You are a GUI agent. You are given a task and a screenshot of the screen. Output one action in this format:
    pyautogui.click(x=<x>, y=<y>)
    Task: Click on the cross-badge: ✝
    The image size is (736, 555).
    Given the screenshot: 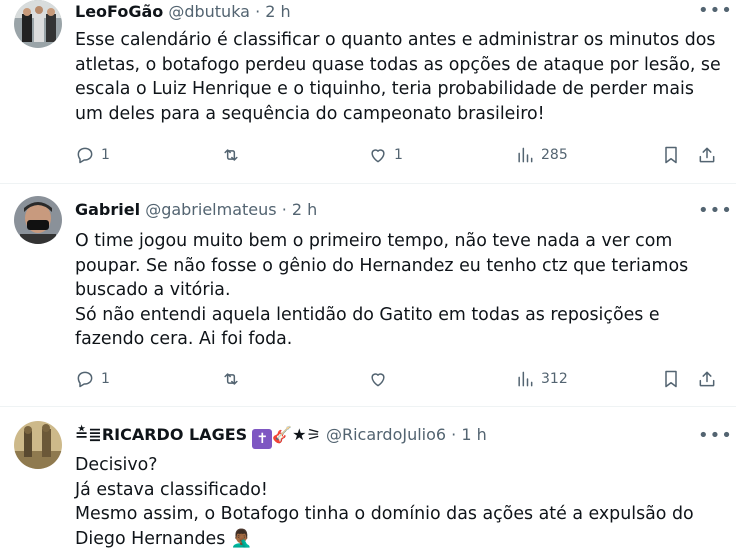 What is the action you would take?
    pyautogui.click(x=262, y=439)
    